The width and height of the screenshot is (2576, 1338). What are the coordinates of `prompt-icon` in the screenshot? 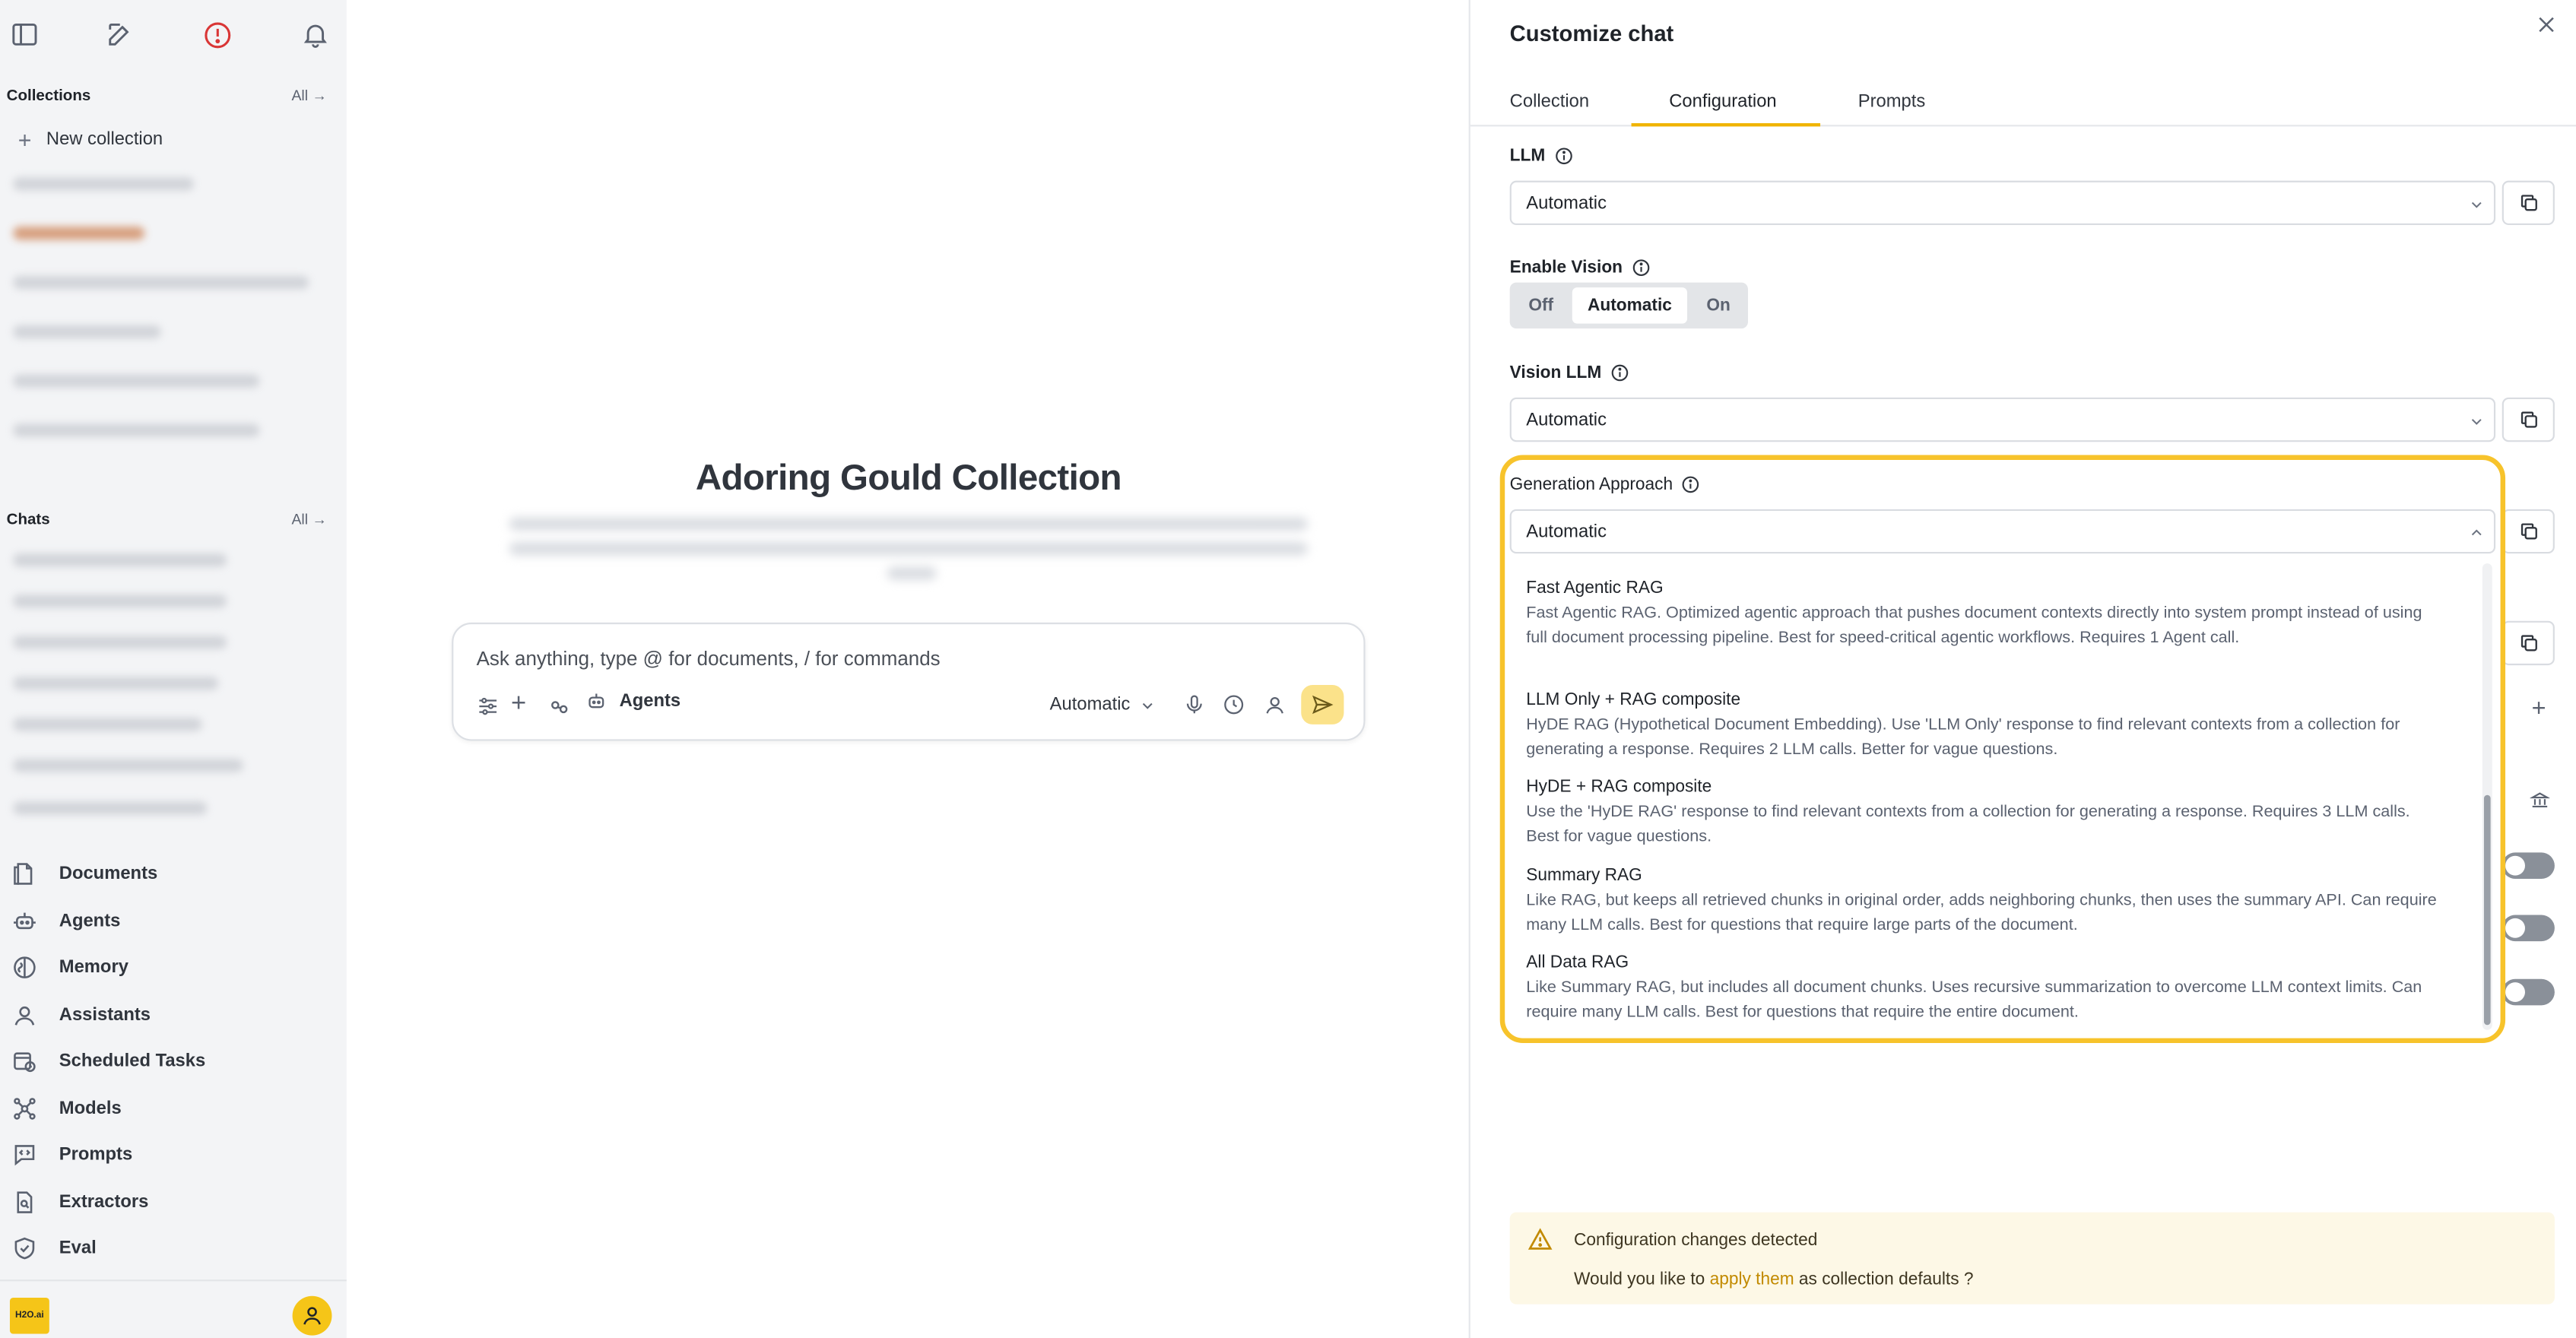 It's located at (25, 1155).